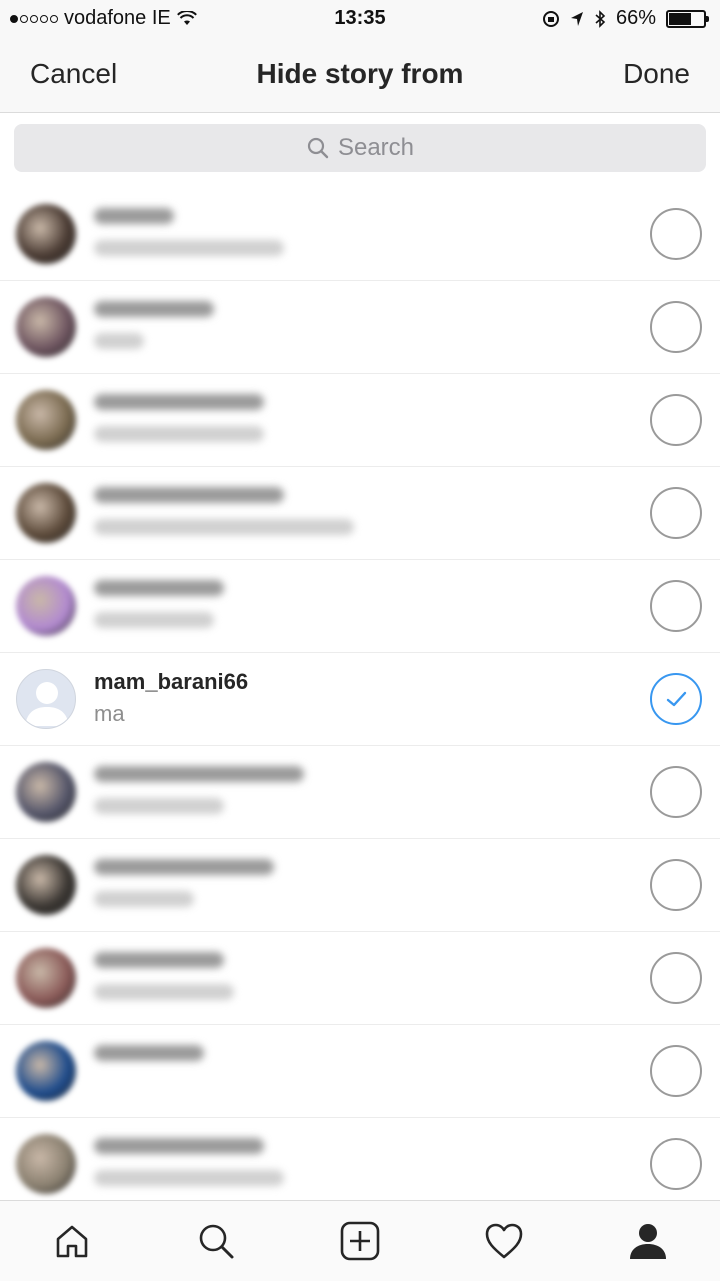 The image size is (720, 1281). I want to click on location-icon, so click(576, 18).